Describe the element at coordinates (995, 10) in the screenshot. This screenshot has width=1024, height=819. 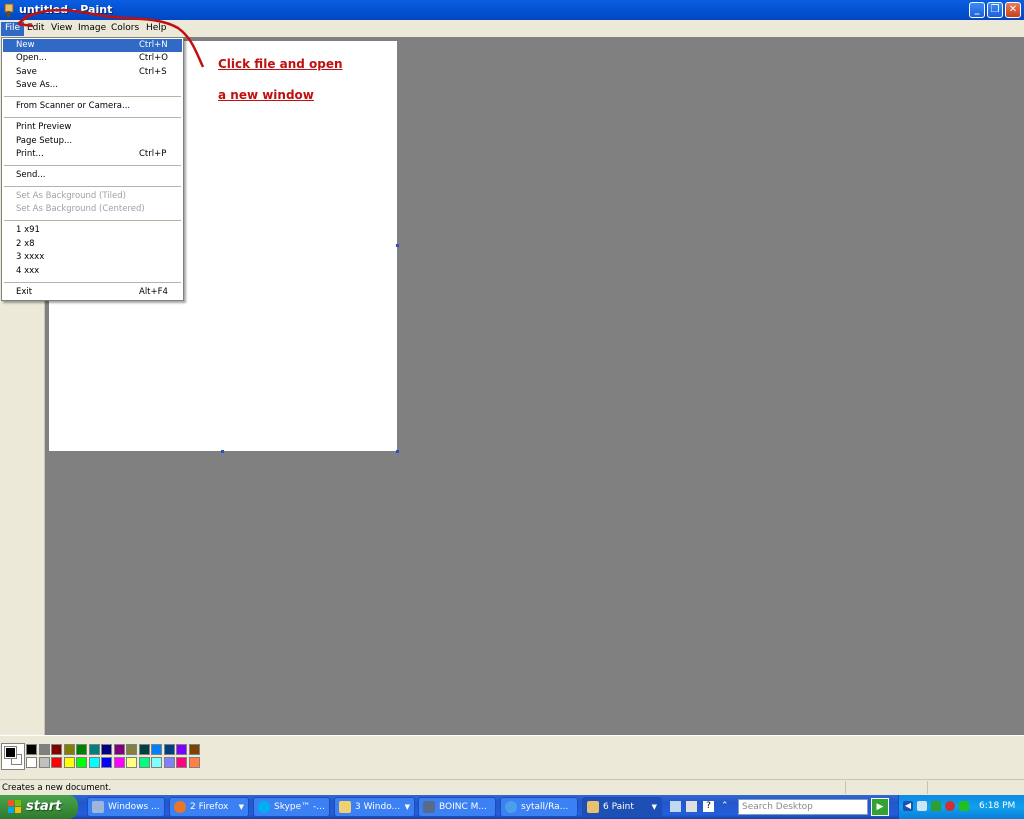
I see `restore-icon: ❐` at that location.